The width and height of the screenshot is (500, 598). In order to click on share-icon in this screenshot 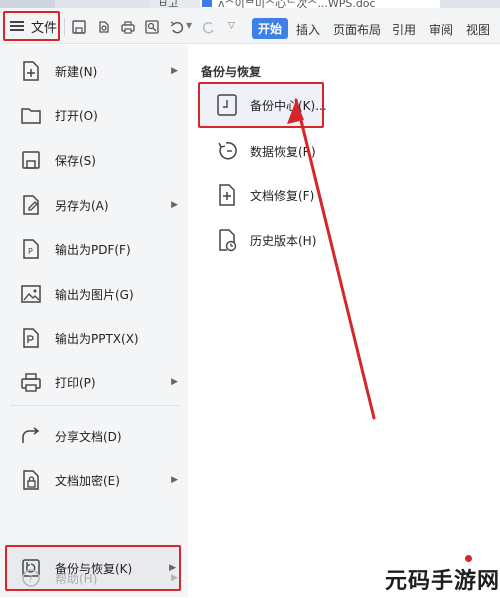, I will do `click(31, 435)`.